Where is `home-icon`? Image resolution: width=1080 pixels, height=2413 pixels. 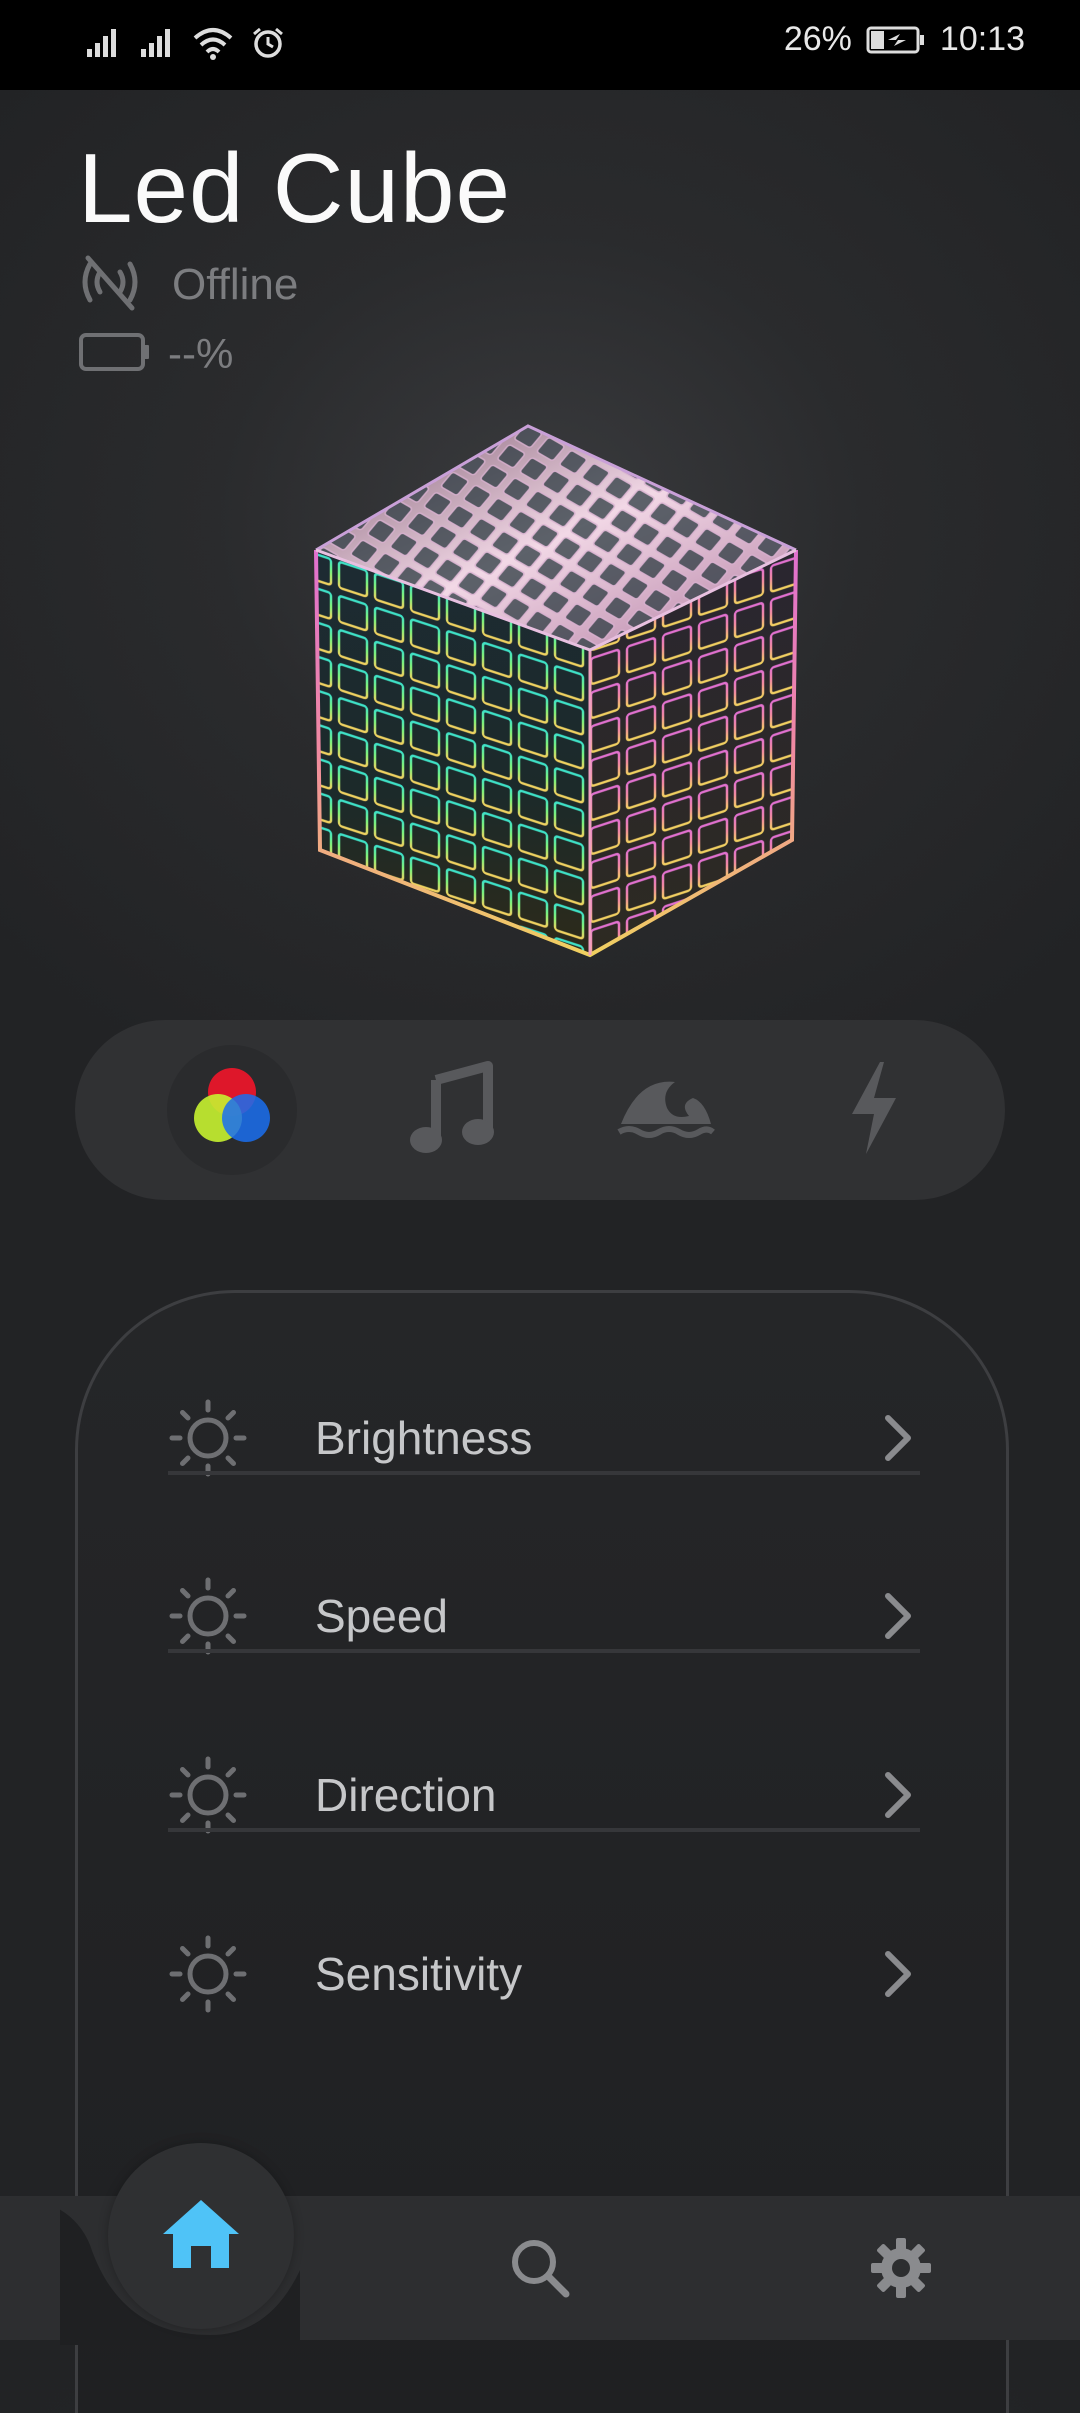 home-icon is located at coordinates (201, 2236).